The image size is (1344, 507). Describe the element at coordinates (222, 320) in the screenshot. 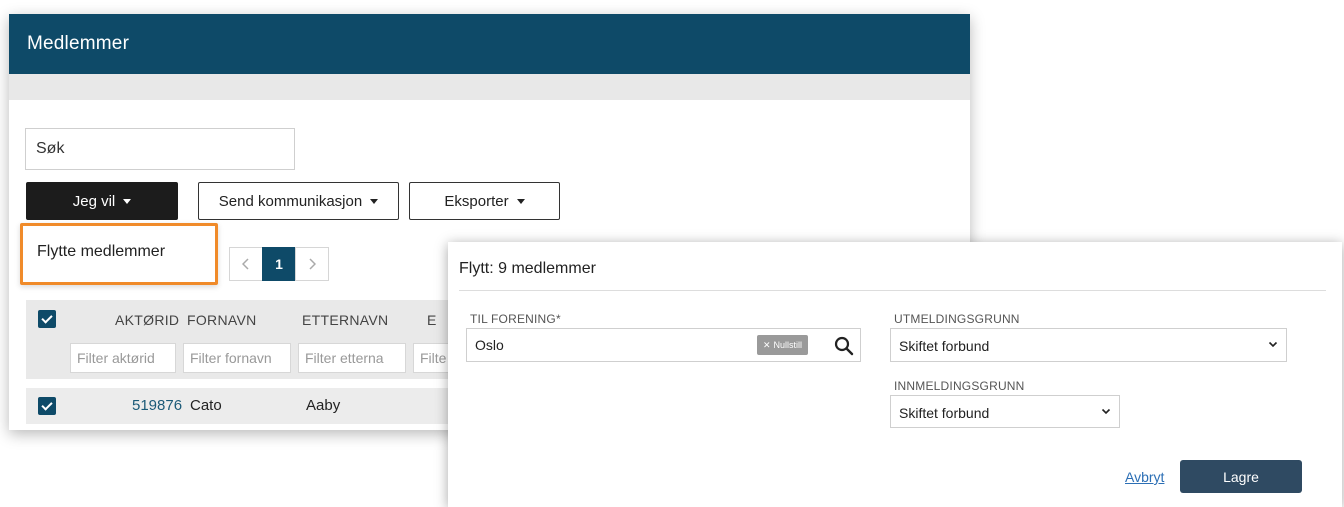

I see `column-header-fornavn: FORNAVN` at that location.